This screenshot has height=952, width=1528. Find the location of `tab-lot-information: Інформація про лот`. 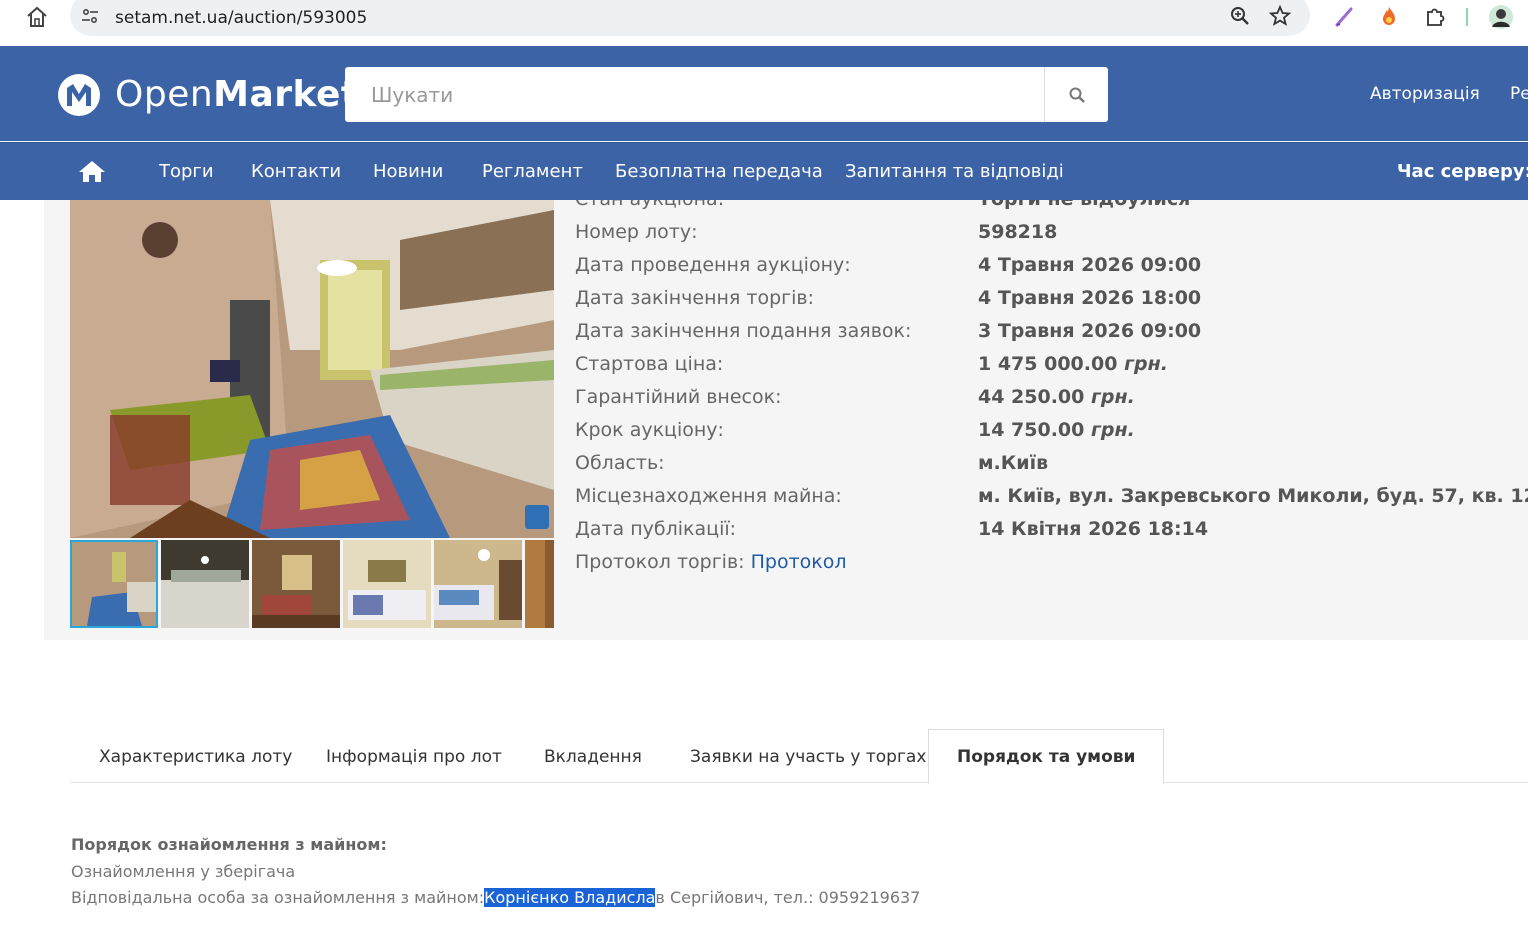

tab-lot-information: Інформація про лот is located at coordinates (414, 757).